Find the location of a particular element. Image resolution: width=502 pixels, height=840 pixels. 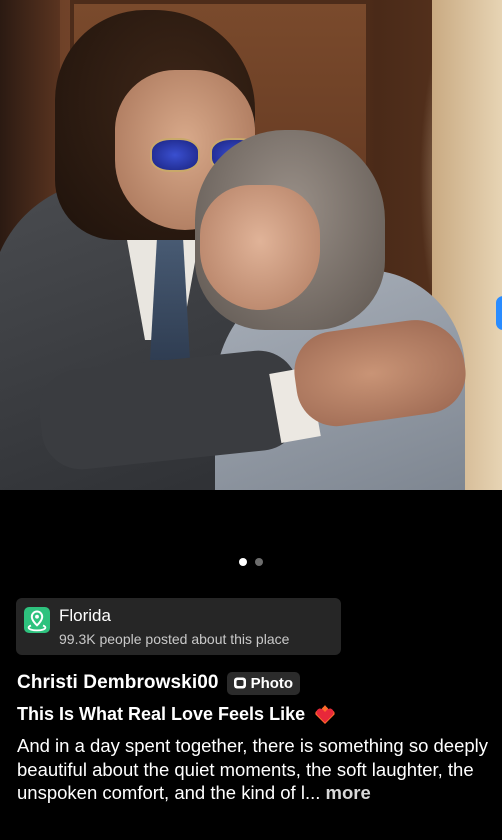

post-title: This Is What Real Love Feels Like is located at coordinates (161, 713).